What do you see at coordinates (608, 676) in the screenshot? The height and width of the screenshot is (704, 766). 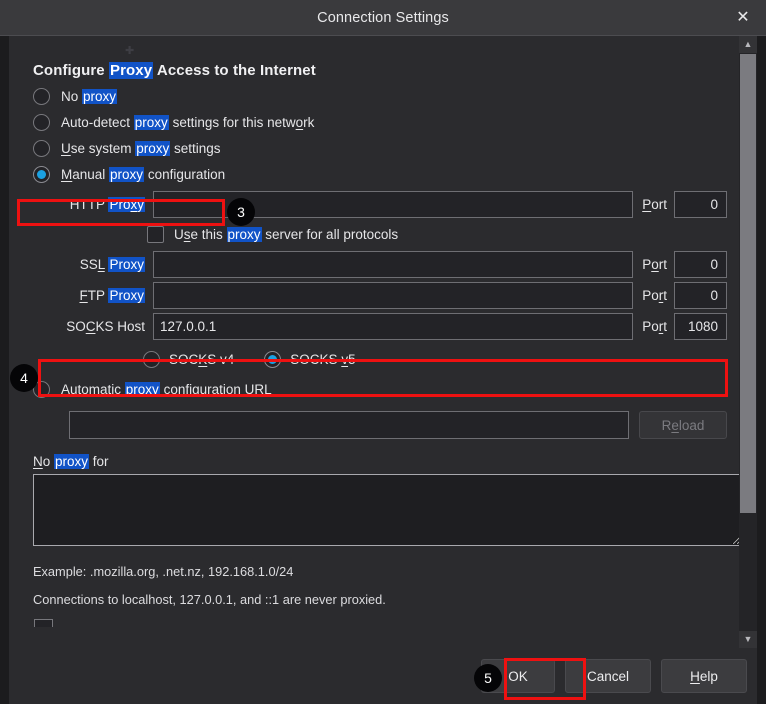 I see `cancel-button: Cancel` at bounding box center [608, 676].